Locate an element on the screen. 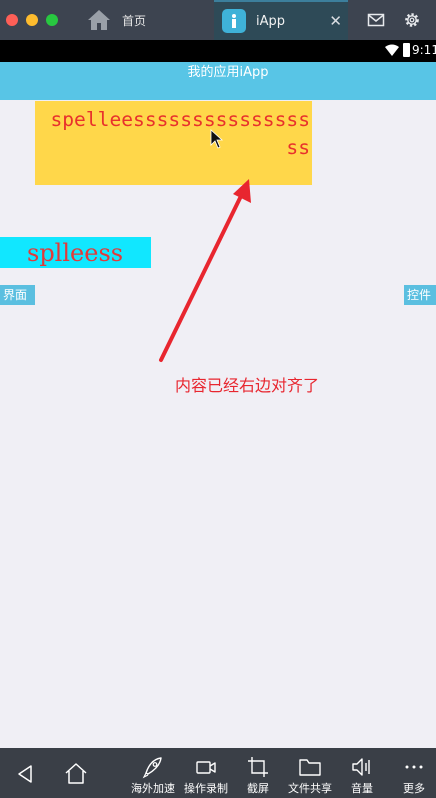  yellow-text-view: spelleesssssssssssssssss is located at coordinates (173, 143).